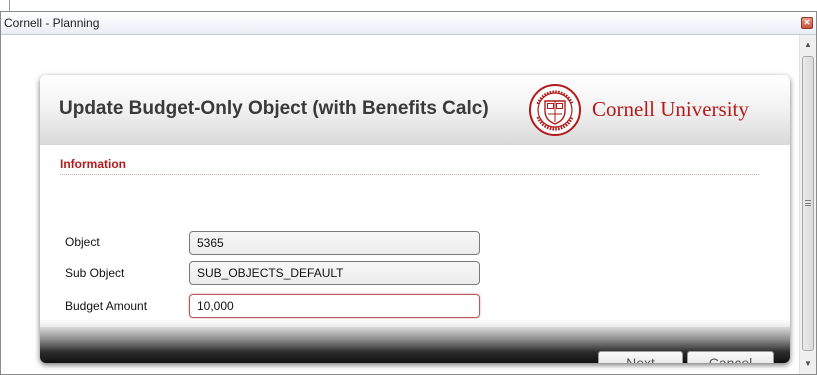 The image size is (817, 375). Describe the element at coordinates (555, 110) in the screenshot. I see `cornell-seal-icon` at that location.